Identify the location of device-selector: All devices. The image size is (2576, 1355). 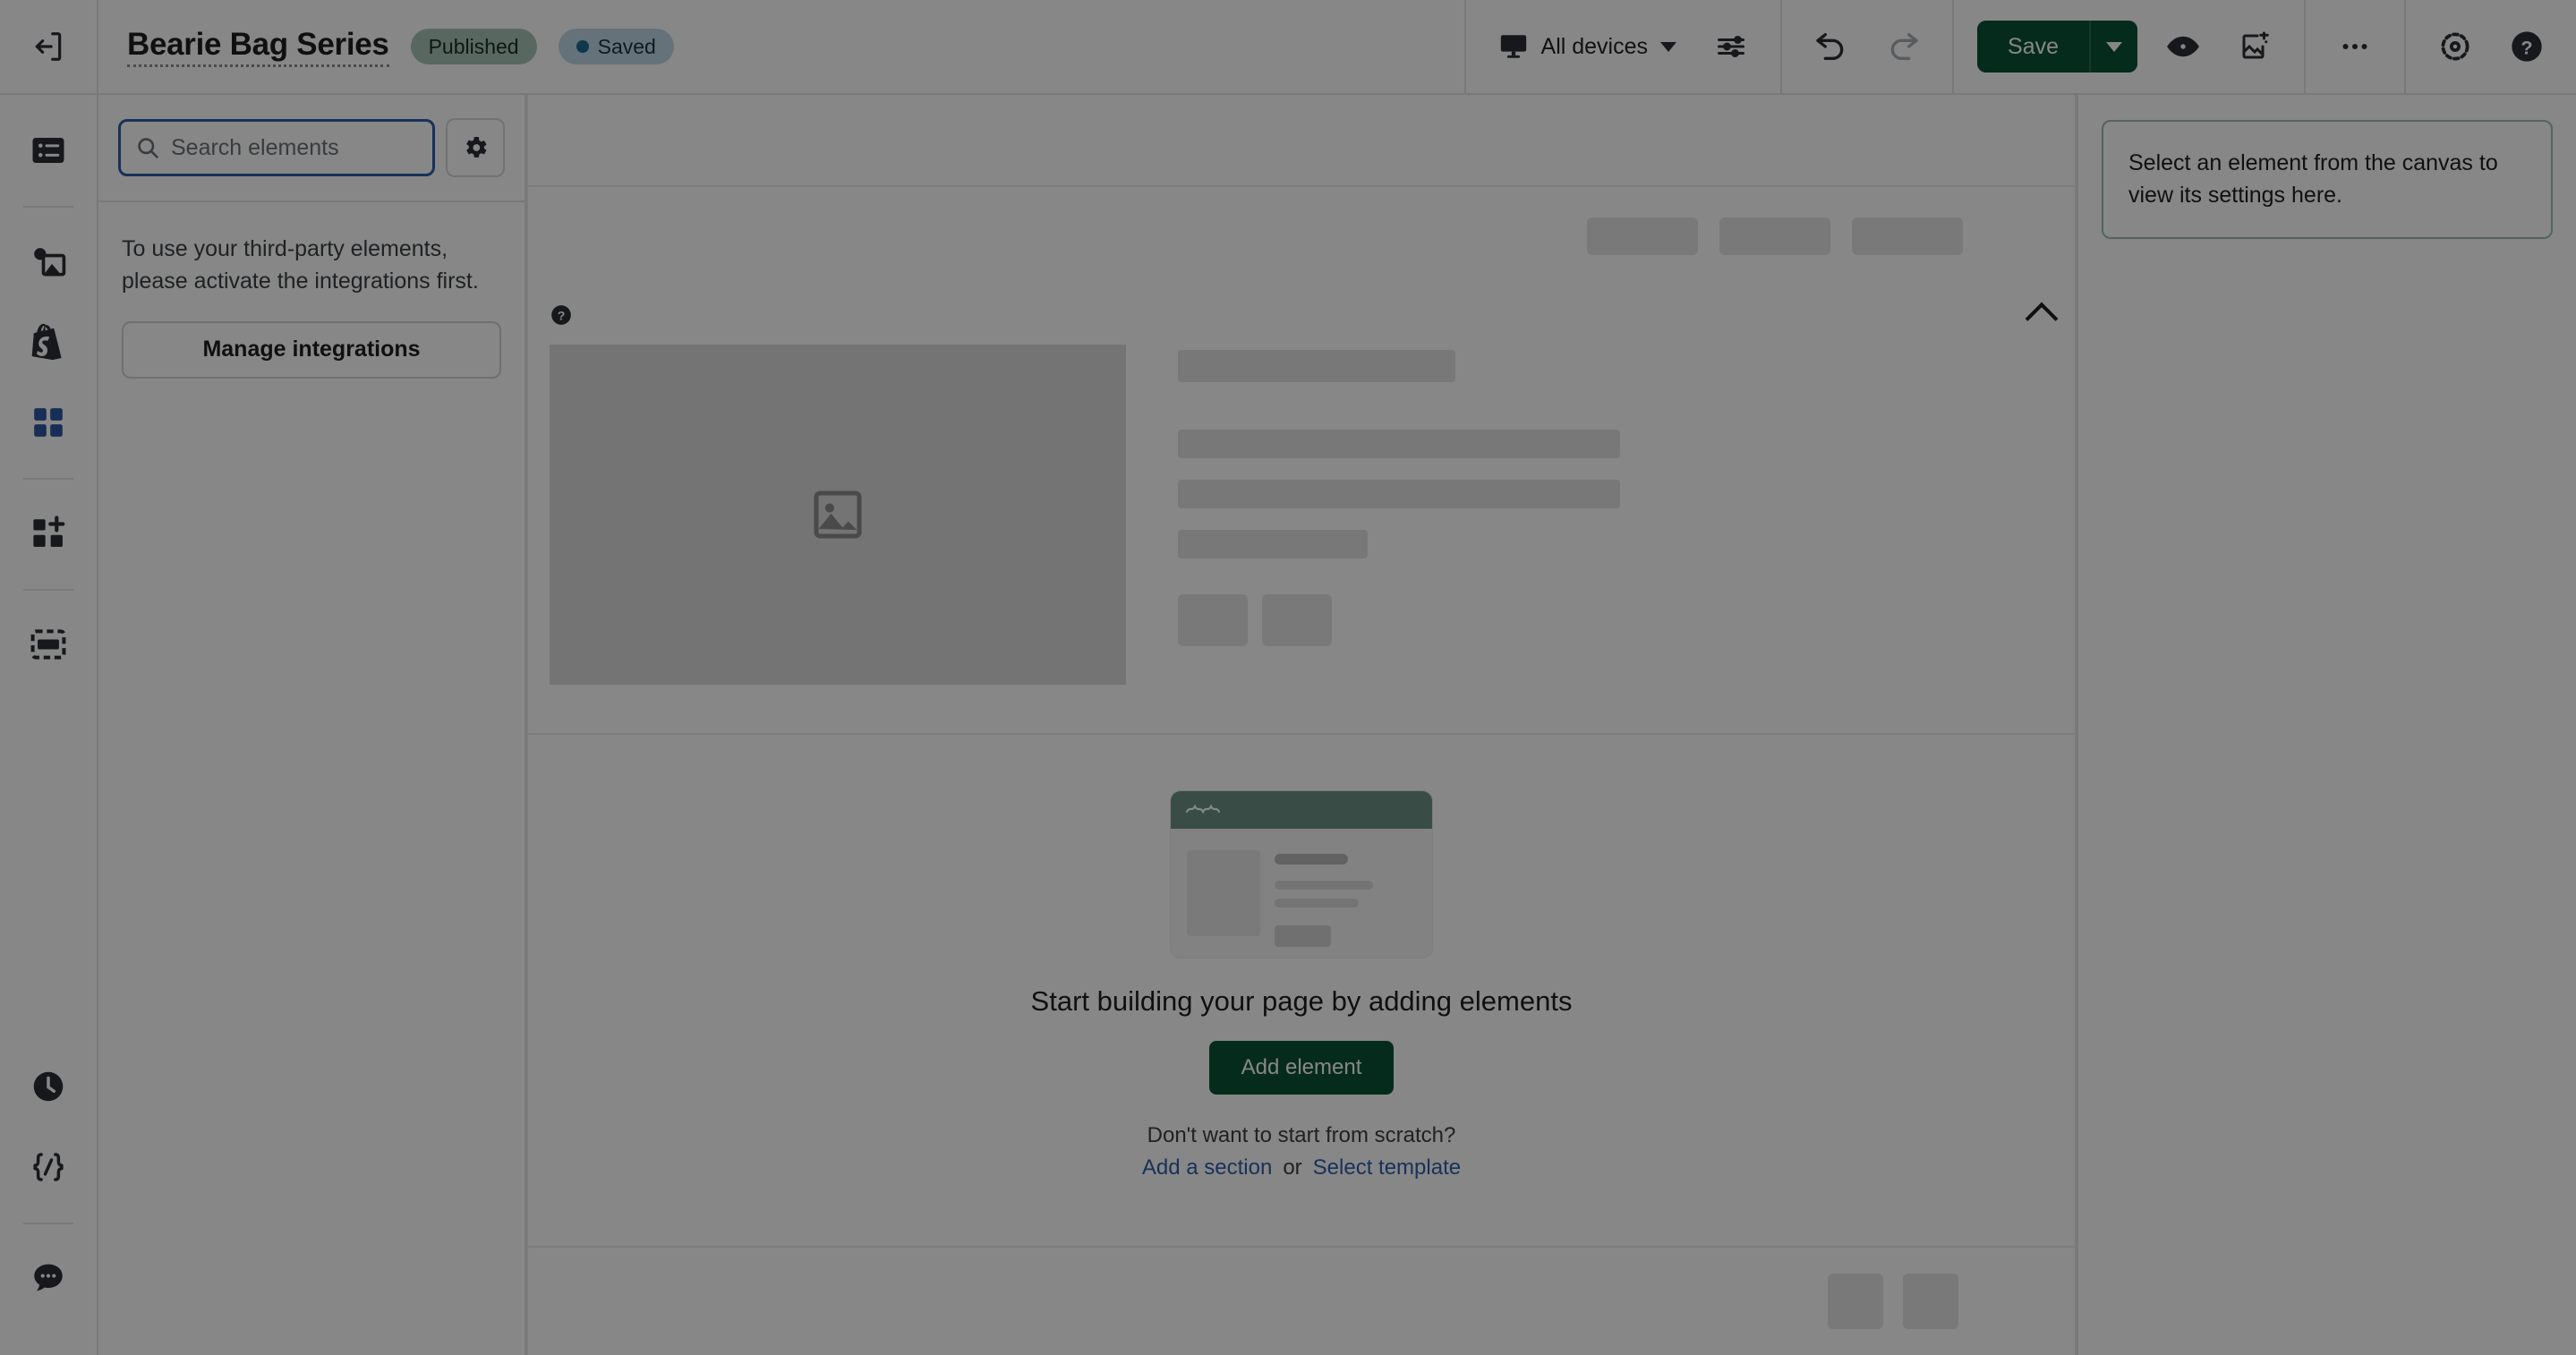
(1587, 46).